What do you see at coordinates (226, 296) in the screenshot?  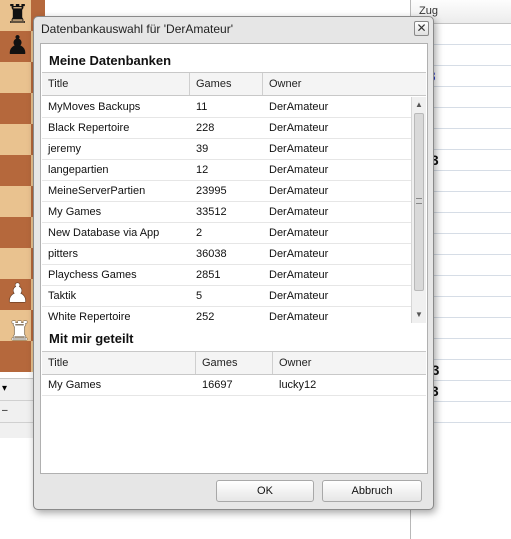 I see `table-row: Taktik 5 DerAmateur` at bounding box center [226, 296].